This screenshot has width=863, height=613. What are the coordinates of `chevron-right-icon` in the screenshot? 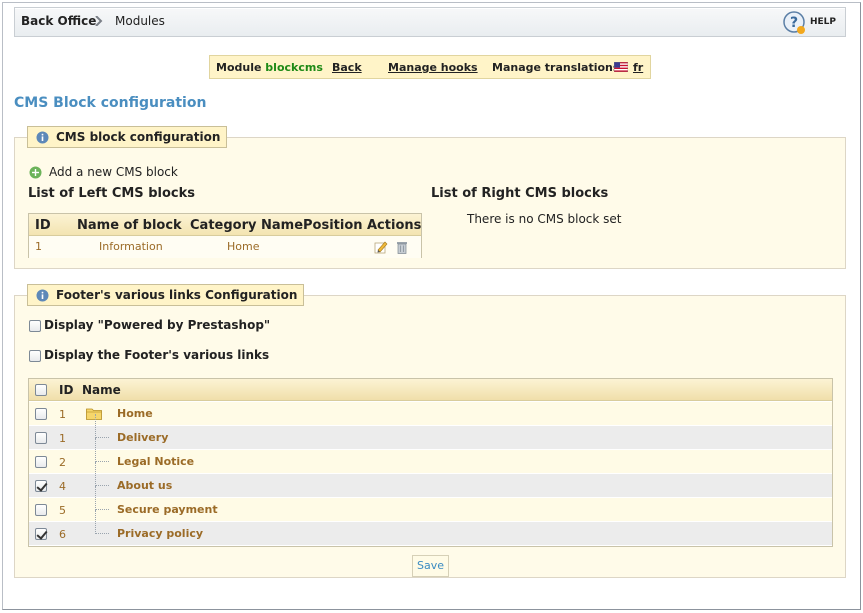 It's located at (99, 21).